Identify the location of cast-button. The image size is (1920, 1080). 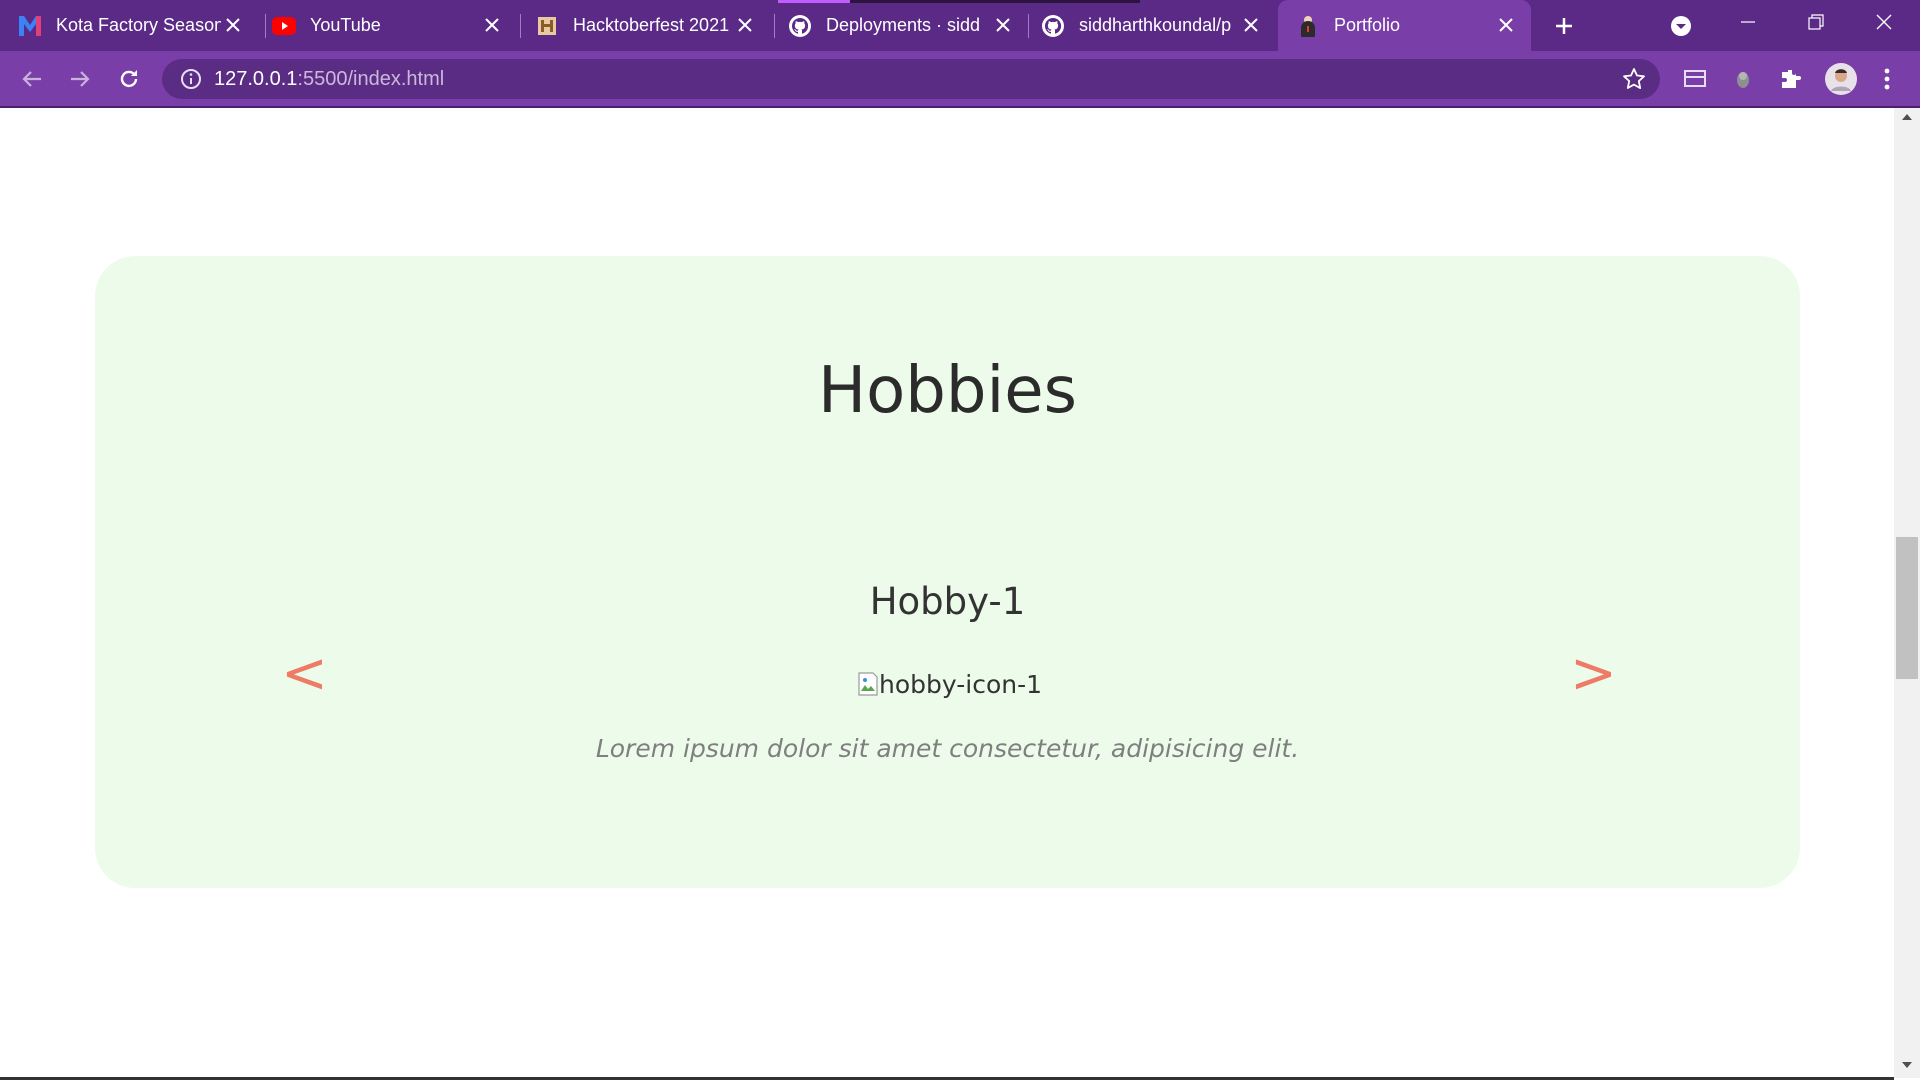
(1695, 79).